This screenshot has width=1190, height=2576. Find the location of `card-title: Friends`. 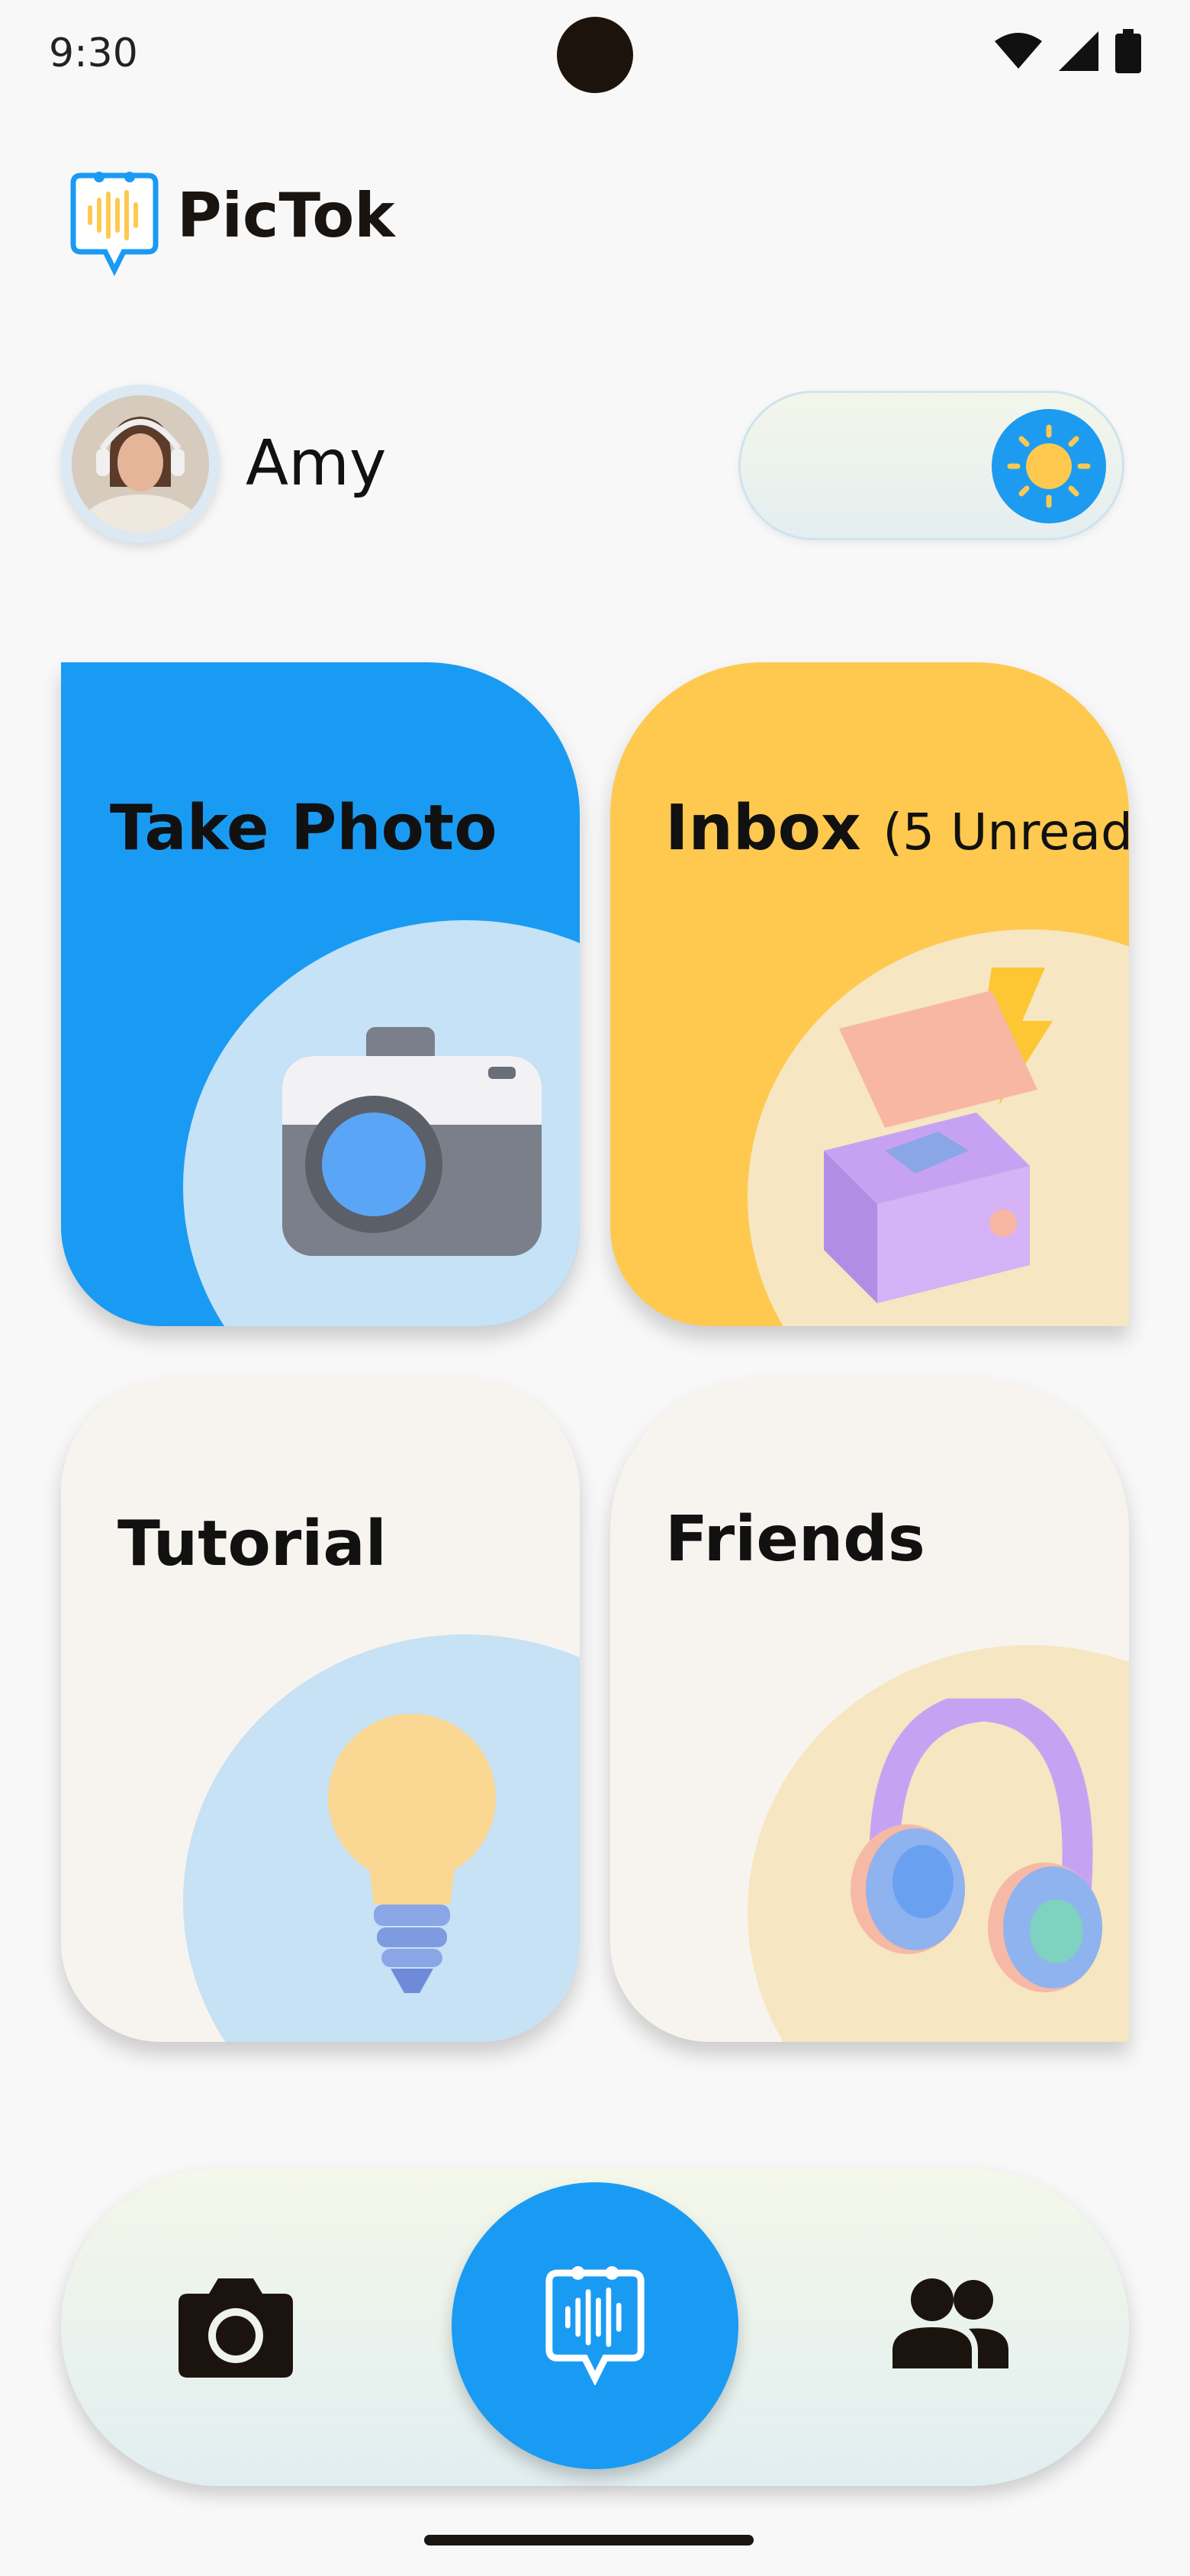

card-title: Friends is located at coordinates (795, 1539).